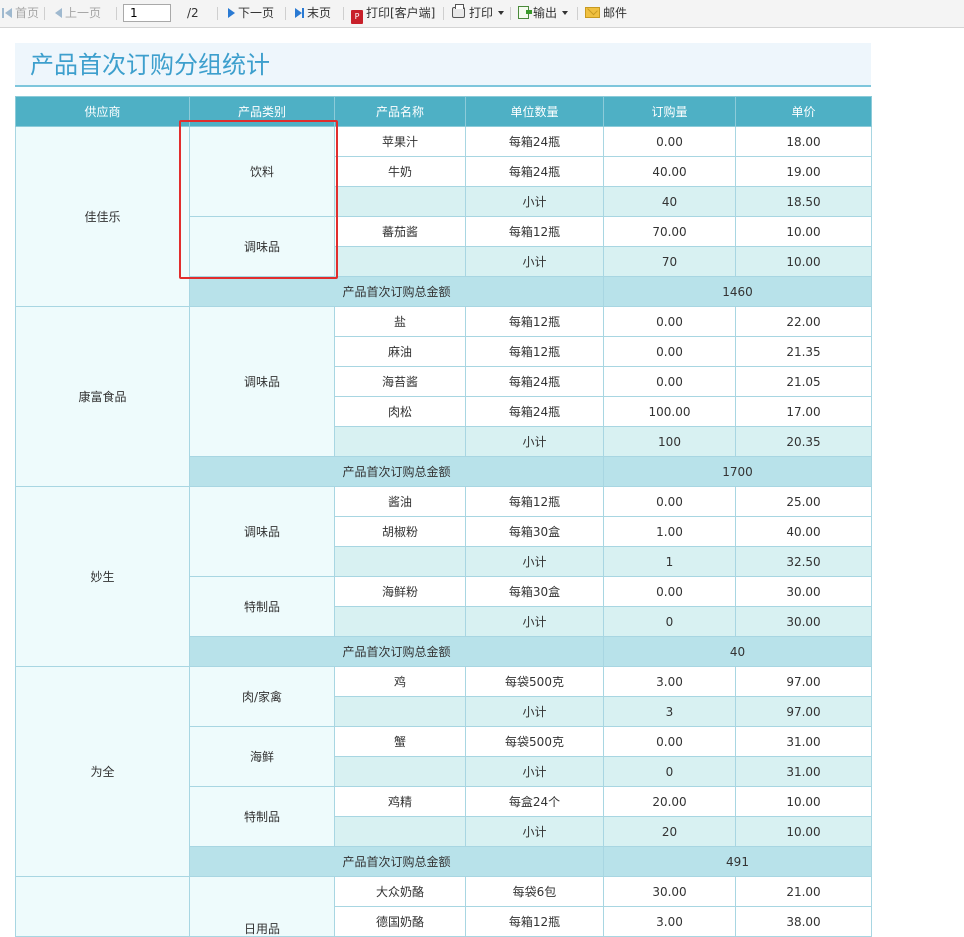  I want to click on product-cell: 苹果汁, so click(400, 141).